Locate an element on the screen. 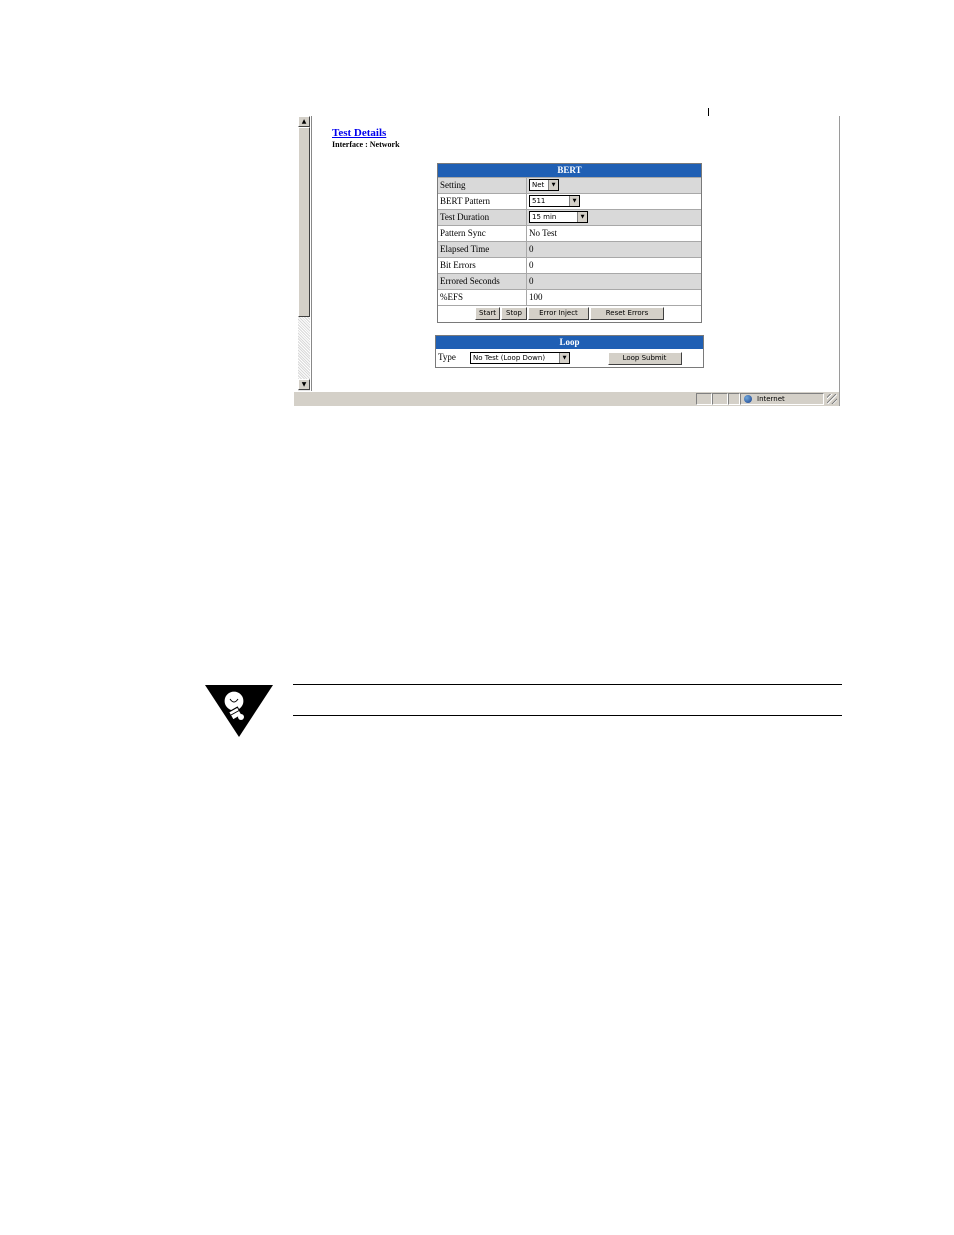  crop-mark is located at coordinates (708, 112).